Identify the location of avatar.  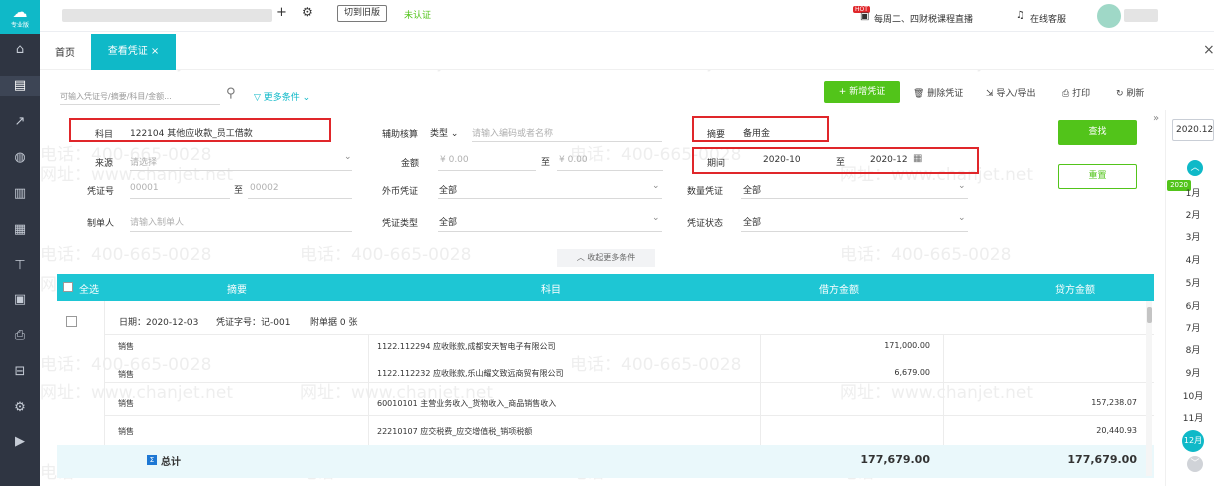
(1109, 16).